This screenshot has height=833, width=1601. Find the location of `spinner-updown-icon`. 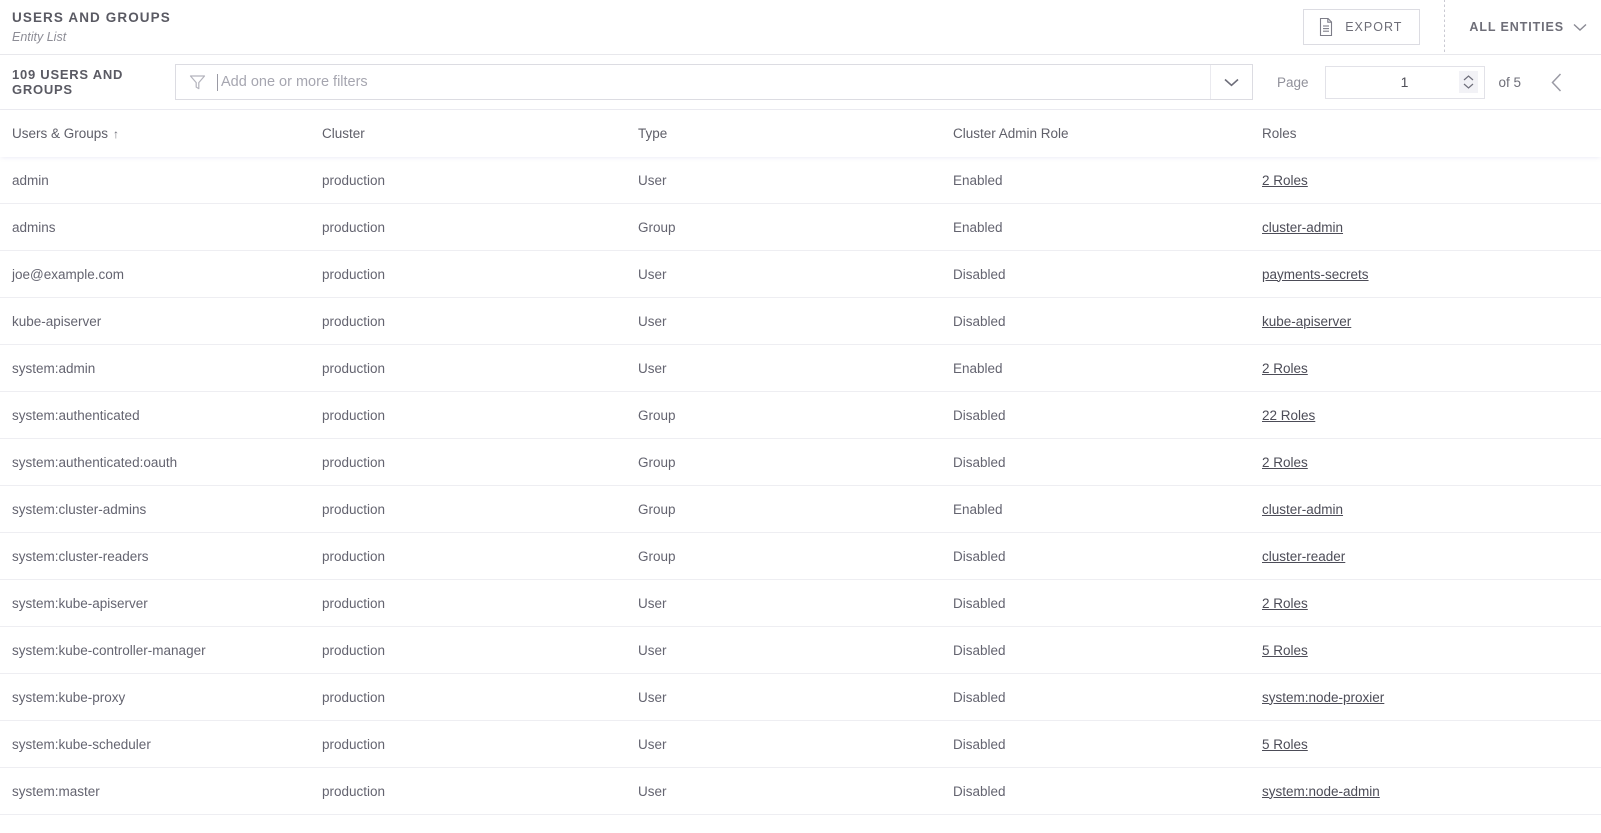

spinner-updown-icon is located at coordinates (1468, 82).